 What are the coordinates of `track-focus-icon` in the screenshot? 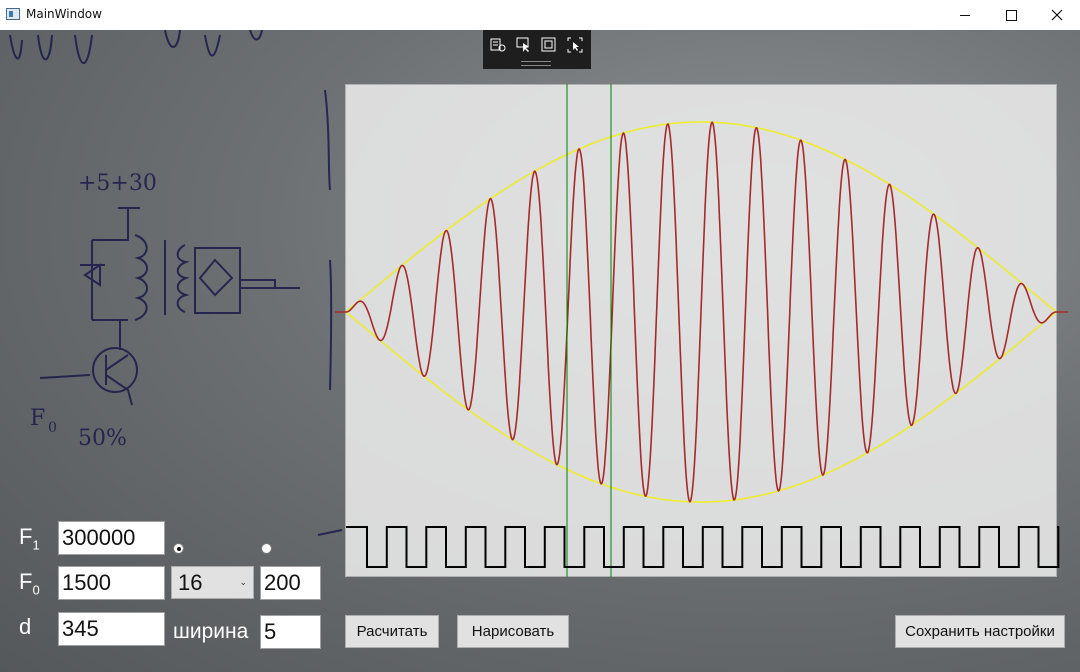 It's located at (575, 45).